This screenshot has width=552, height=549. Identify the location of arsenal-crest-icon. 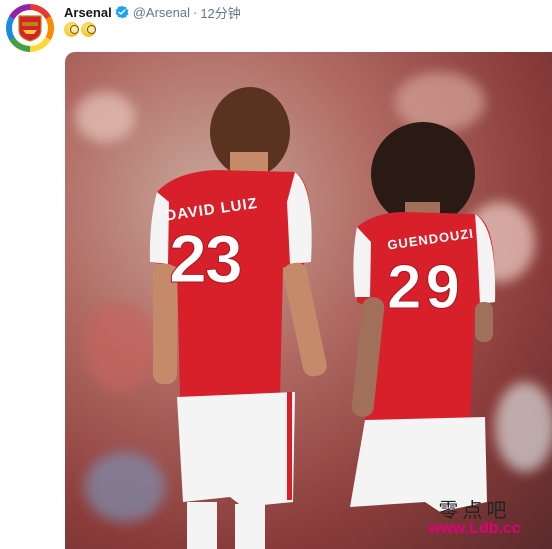
(30, 28).